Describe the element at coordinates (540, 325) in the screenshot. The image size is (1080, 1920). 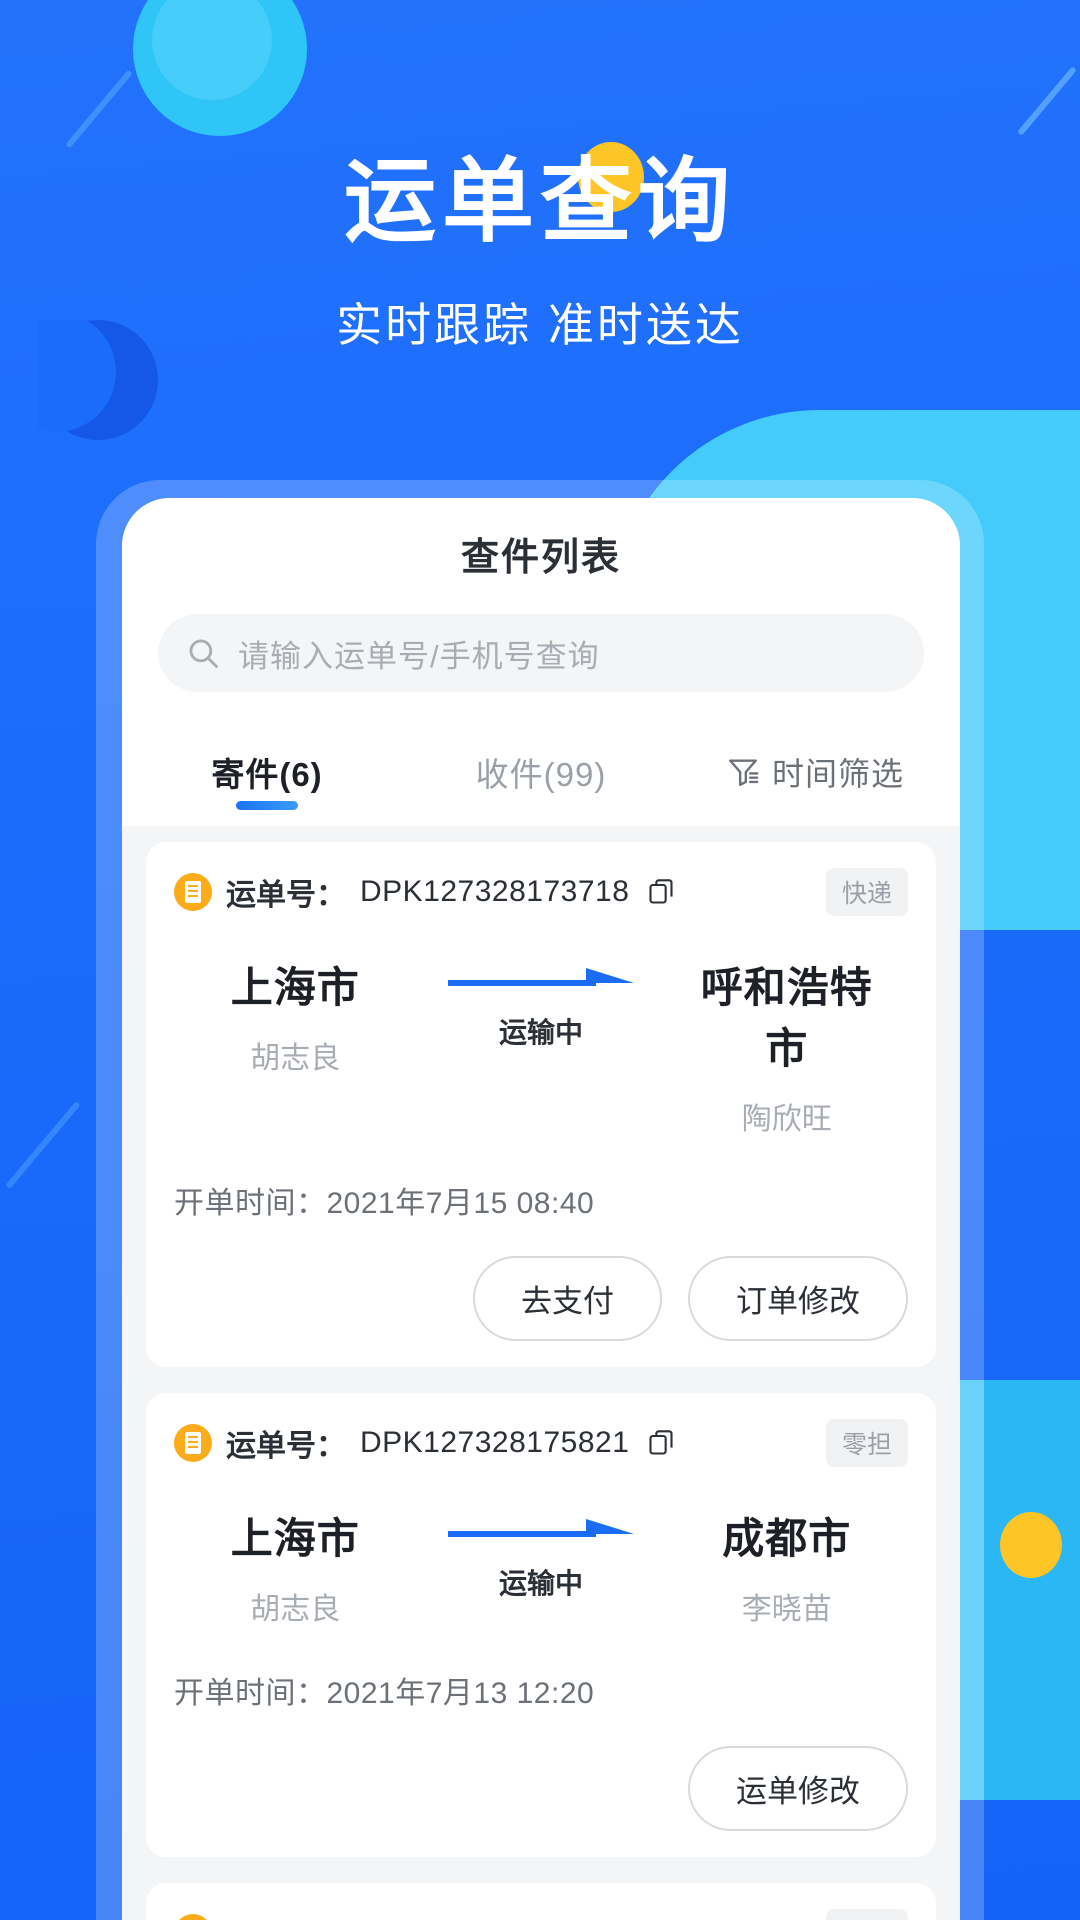
I see `page-subtitle: 实时跟踪 准时送达` at that location.